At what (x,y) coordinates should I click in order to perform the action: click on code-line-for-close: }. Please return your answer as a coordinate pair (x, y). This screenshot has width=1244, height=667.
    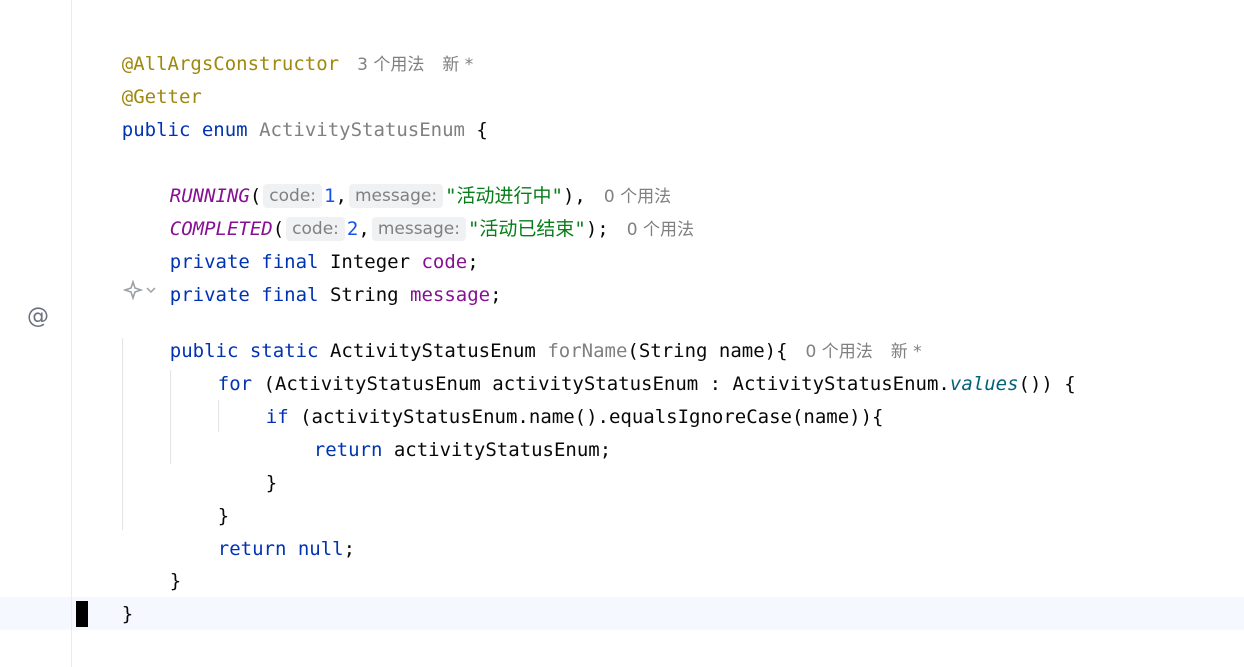
    Looking at the image, I should click on (200, 497).